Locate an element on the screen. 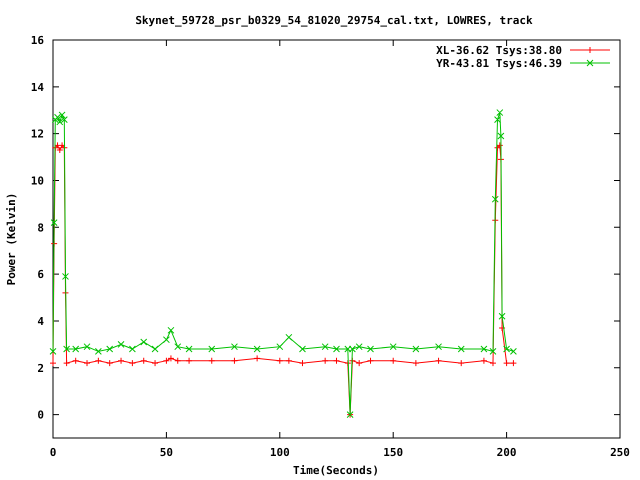 This screenshot has height=480, width=640. x-tick-label: 50 is located at coordinates (167, 452).